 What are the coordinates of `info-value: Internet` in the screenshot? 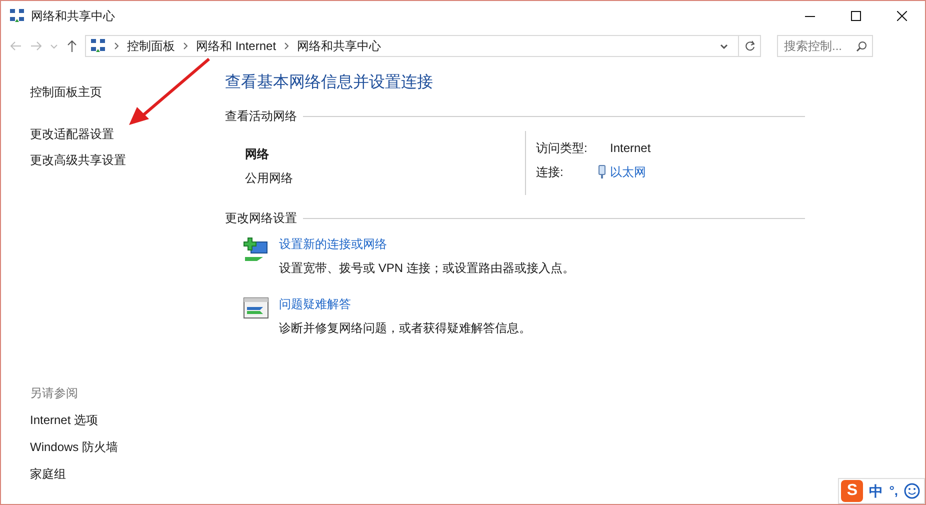 It's located at (630, 148).